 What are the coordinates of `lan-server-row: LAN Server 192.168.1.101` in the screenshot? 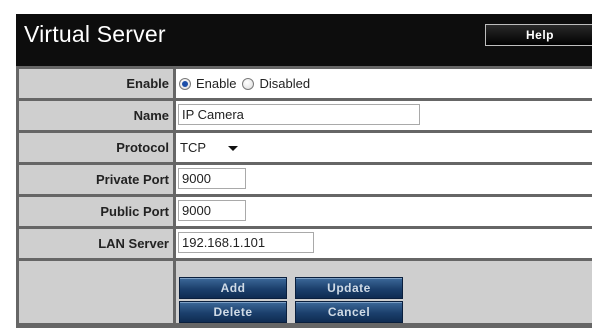 It's located at (304, 242).